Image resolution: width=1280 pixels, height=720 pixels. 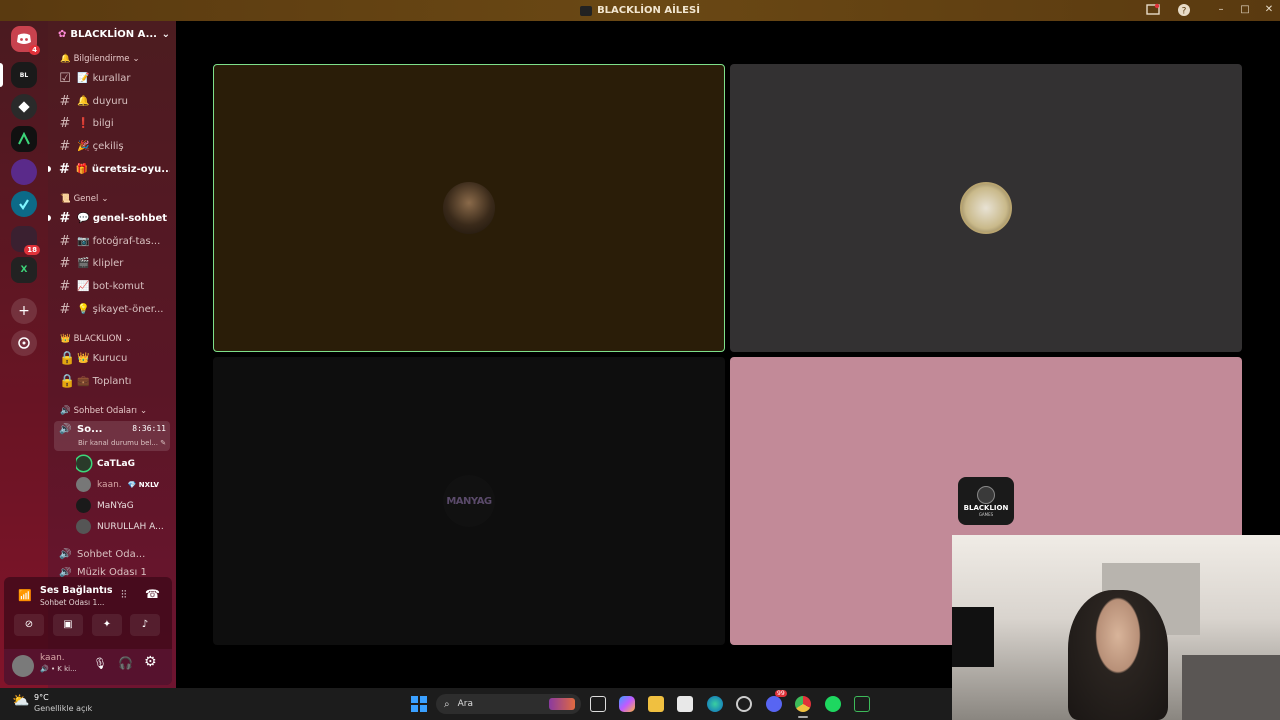 What do you see at coordinates (112, 146) in the screenshot?
I see `channel-cekilis: # 🎉 çekiliş` at bounding box center [112, 146].